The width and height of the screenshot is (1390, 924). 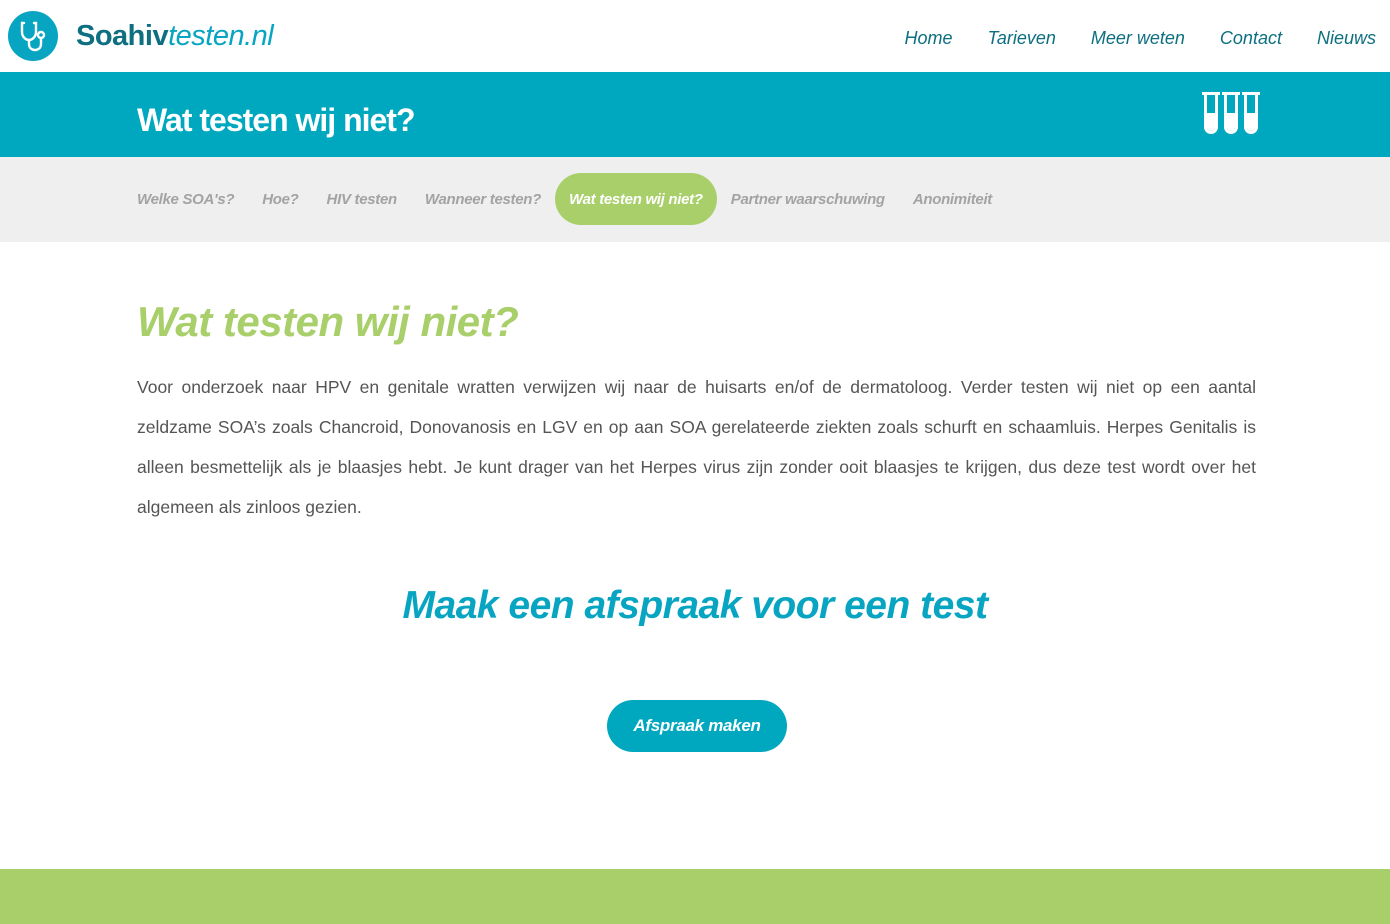 I want to click on test-tubes-icon, so click(x=1231, y=113).